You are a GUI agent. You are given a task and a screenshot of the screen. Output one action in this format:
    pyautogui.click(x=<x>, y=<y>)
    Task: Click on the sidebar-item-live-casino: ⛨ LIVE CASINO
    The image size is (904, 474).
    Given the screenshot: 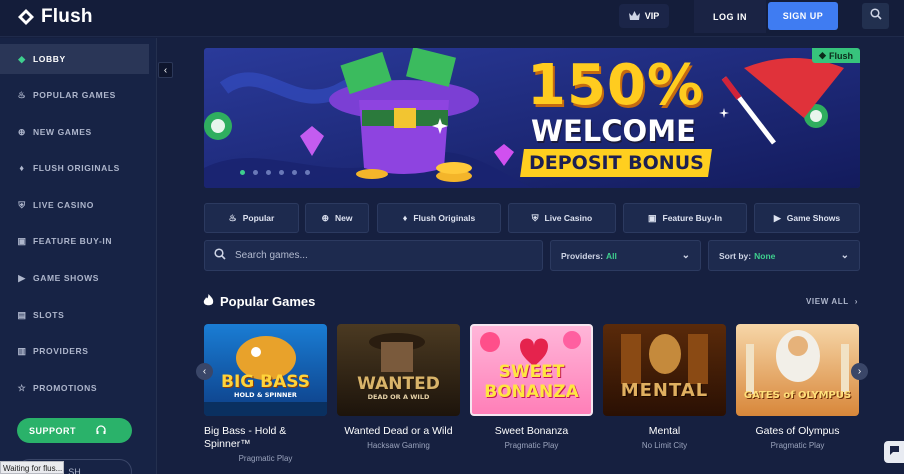 What is the action you would take?
    pyautogui.click(x=74, y=205)
    